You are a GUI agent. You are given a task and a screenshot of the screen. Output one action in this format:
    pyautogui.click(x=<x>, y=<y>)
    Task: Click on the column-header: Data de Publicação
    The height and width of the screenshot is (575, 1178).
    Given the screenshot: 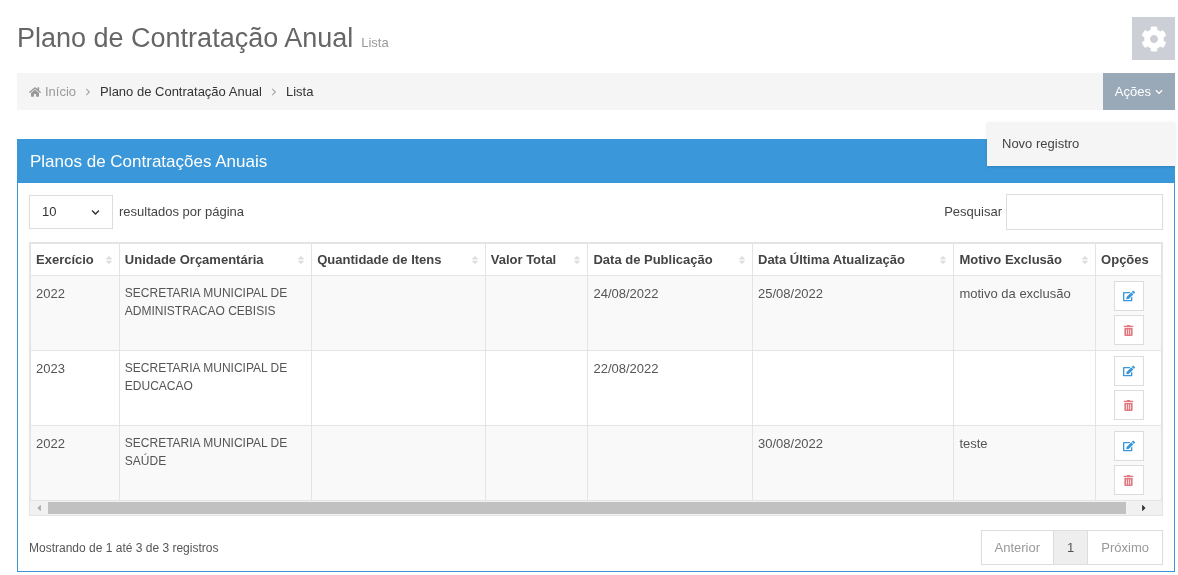 What is the action you would take?
    pyautogui.click(x=670, y=259)
    